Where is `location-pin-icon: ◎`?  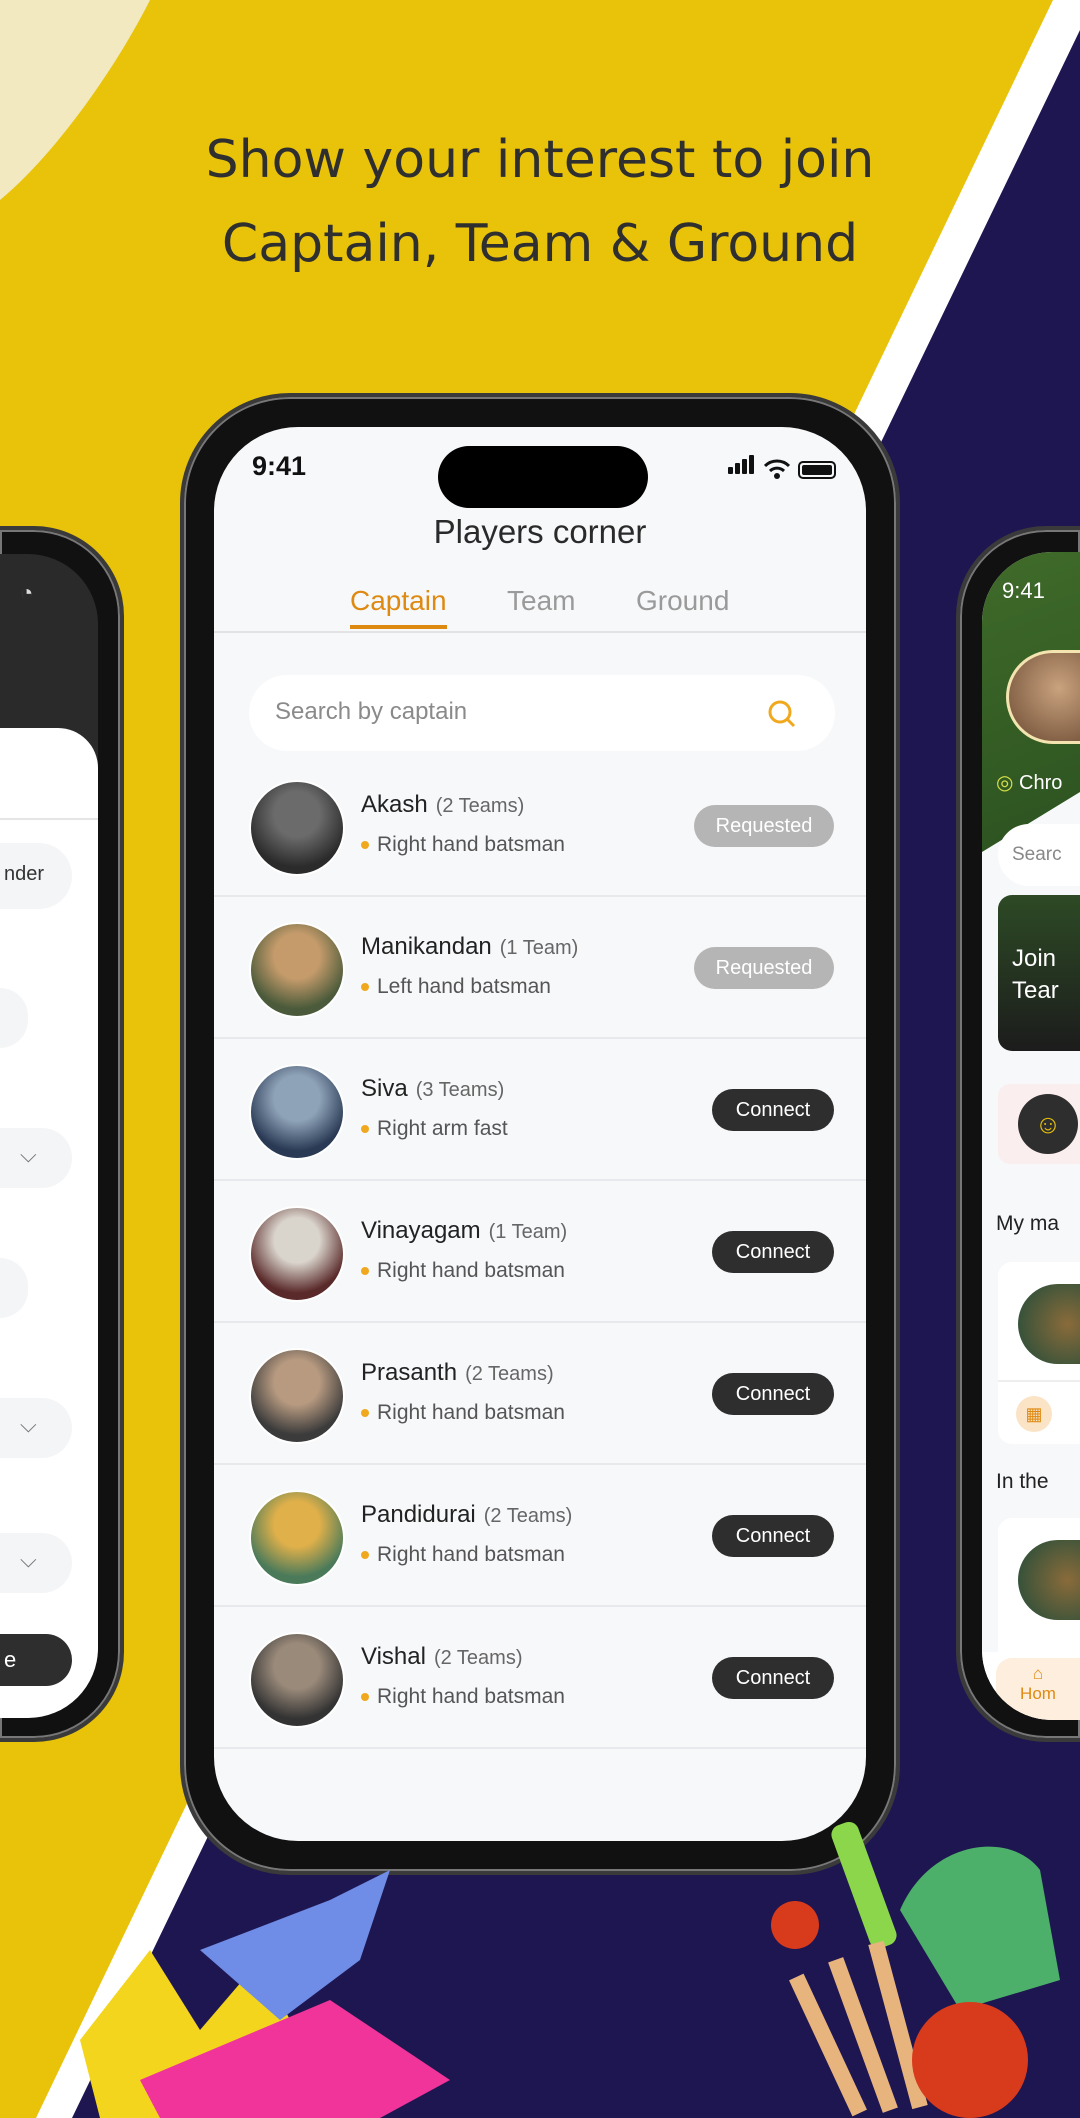 location-pin-icon: ◎ is located at coordinates (1005, 783).